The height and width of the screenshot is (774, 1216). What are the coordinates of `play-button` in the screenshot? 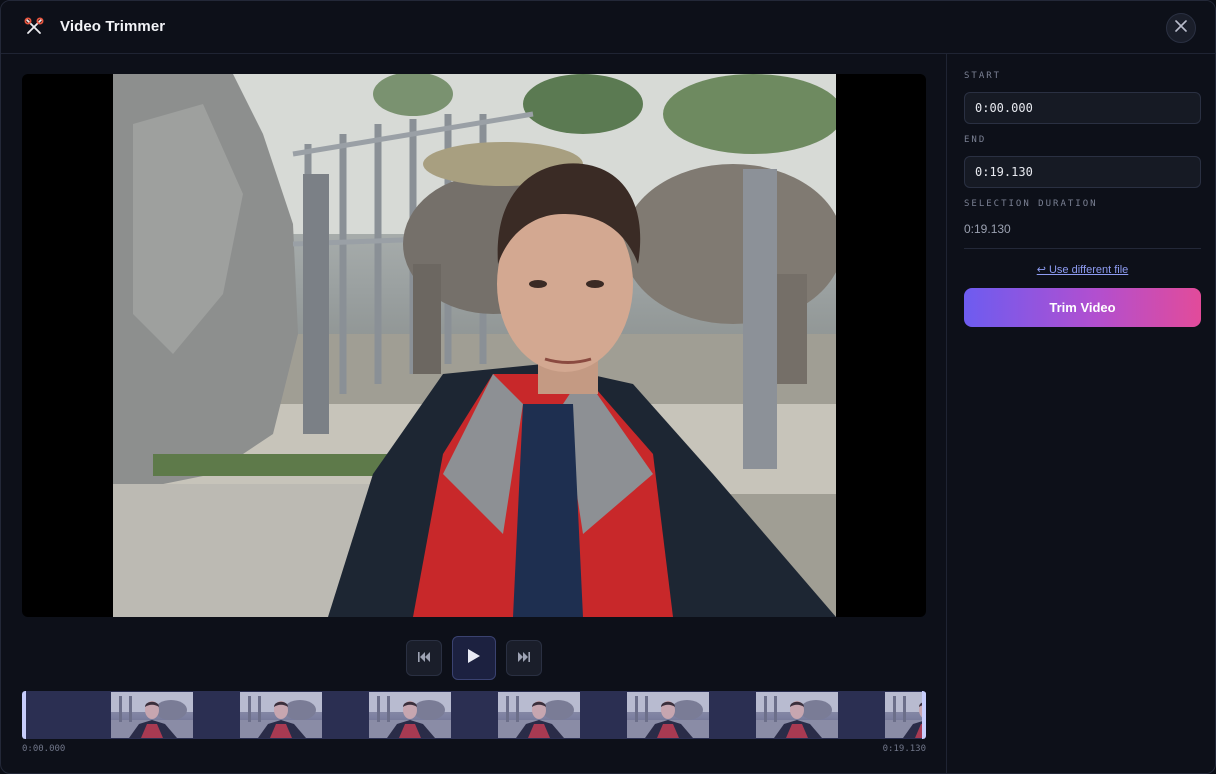 It's located at (474, 658).